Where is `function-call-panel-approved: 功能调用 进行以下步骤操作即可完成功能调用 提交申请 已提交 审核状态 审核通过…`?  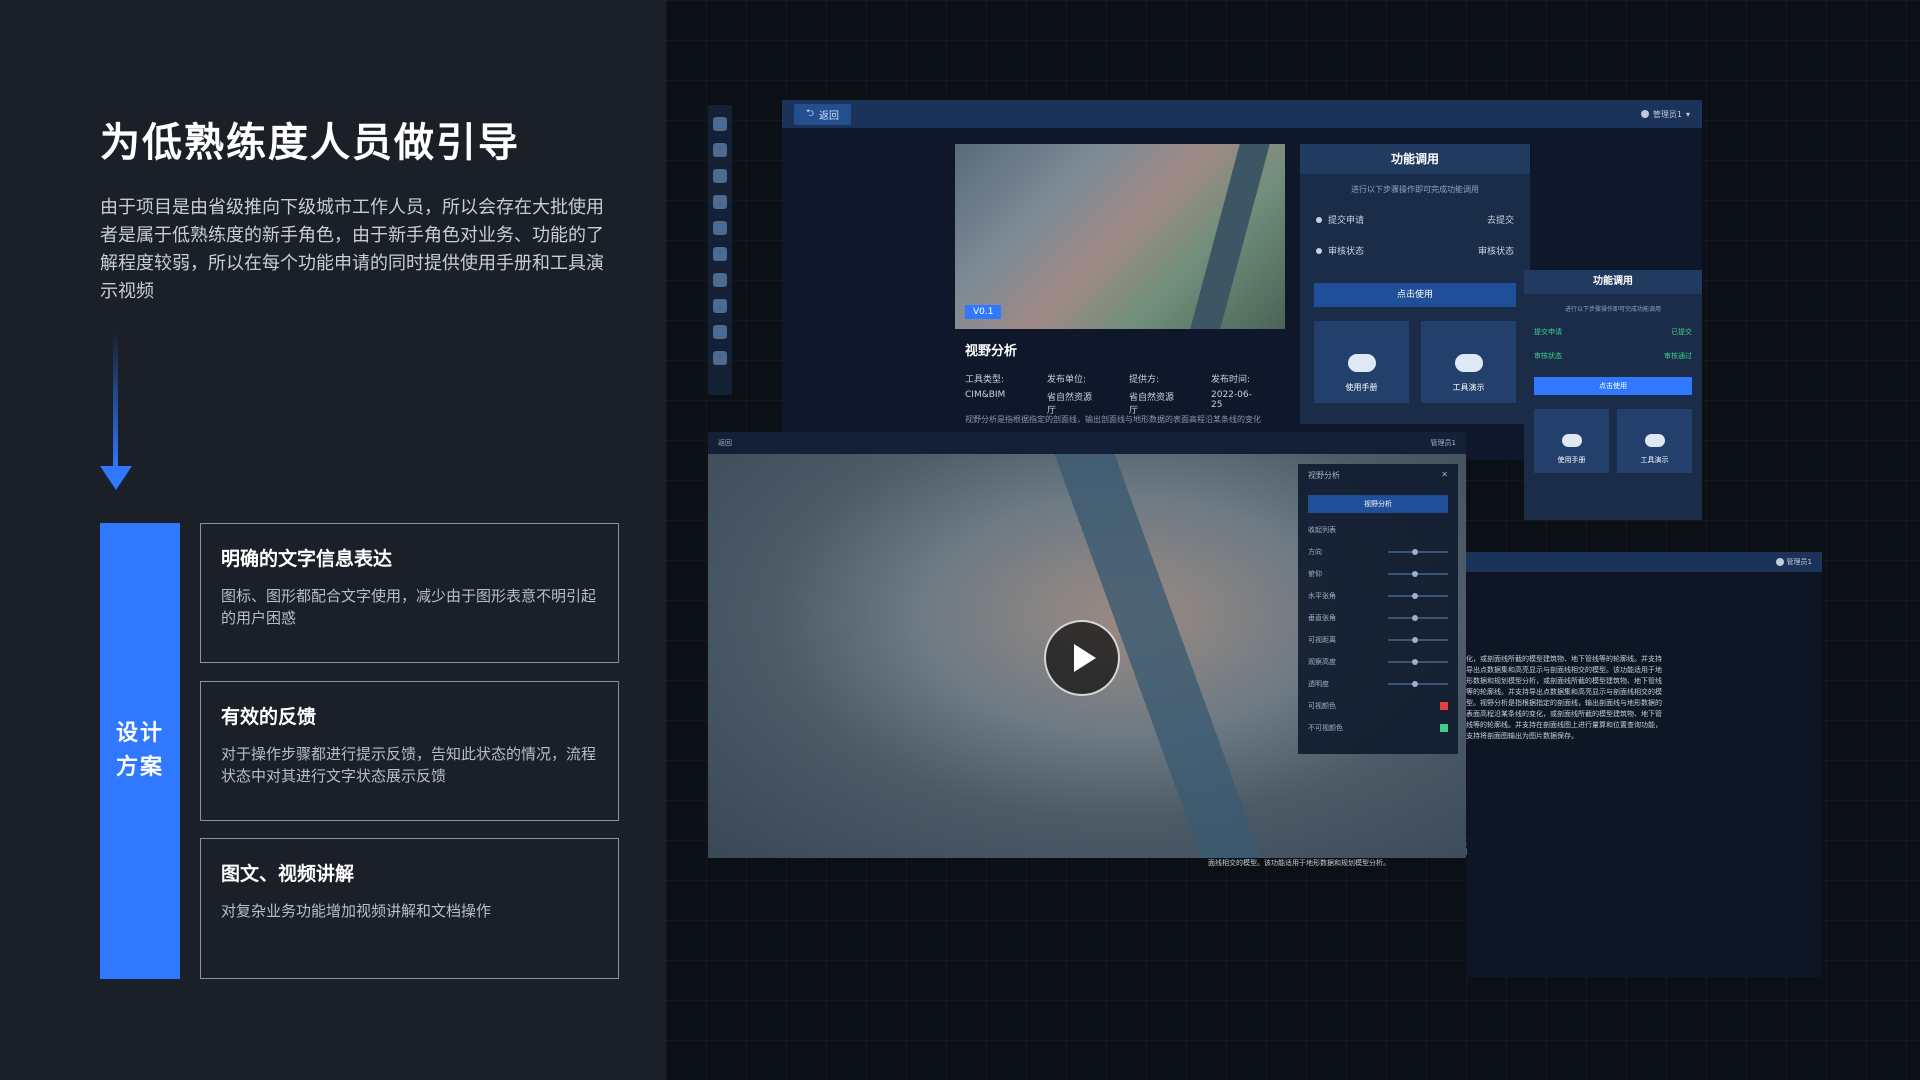 function-call-panel-approved: 功能调用 进行以下步骤操作即可完成功能调用 提交申请 已提交 审核状态 审核通过… is located at coordinates (1613, 395).